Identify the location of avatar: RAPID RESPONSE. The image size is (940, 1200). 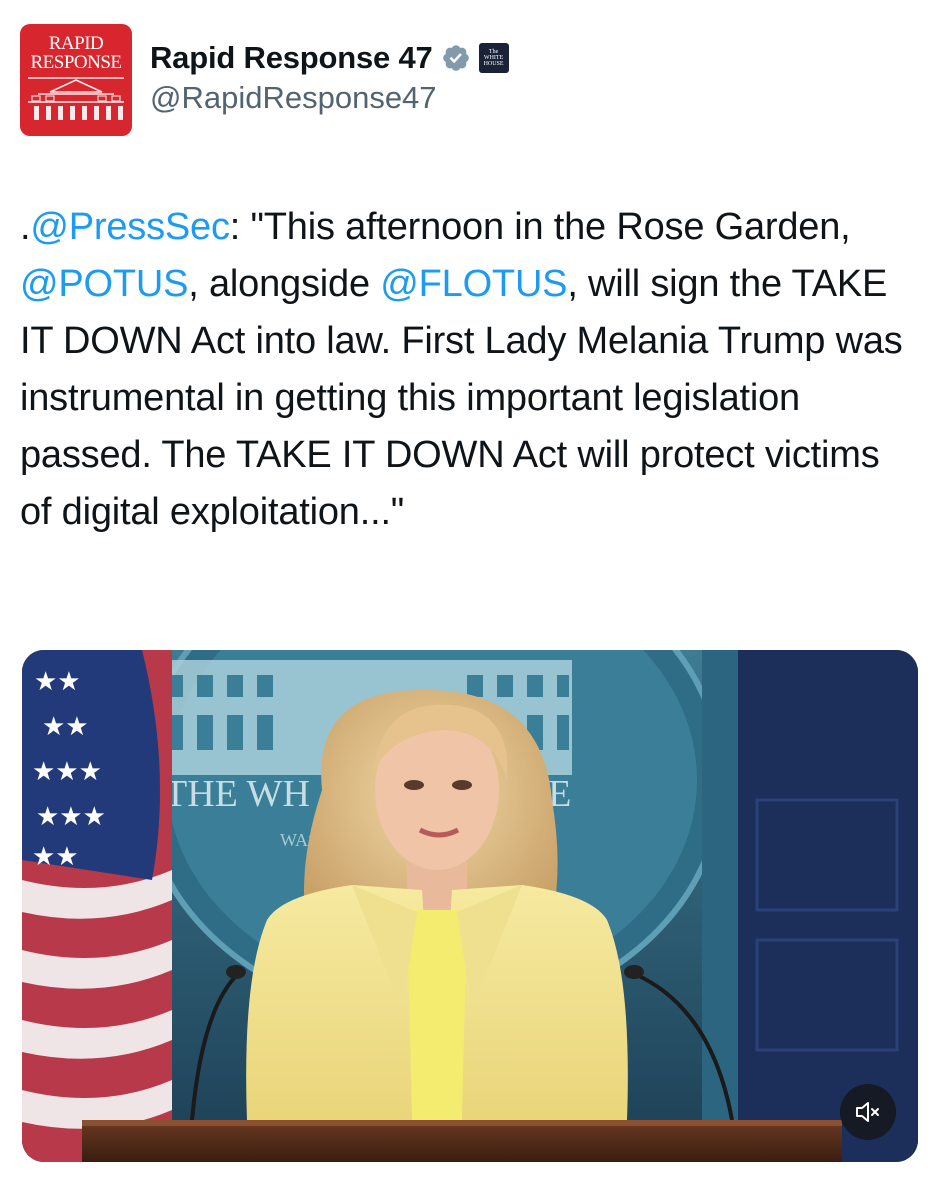
(76, 80).